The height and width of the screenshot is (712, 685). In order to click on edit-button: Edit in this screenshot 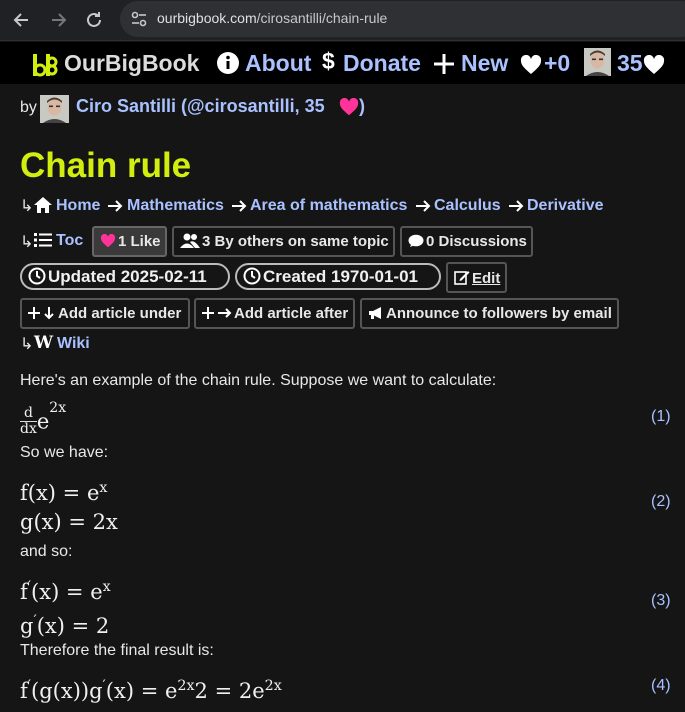, I will do `click(476, 277)`.